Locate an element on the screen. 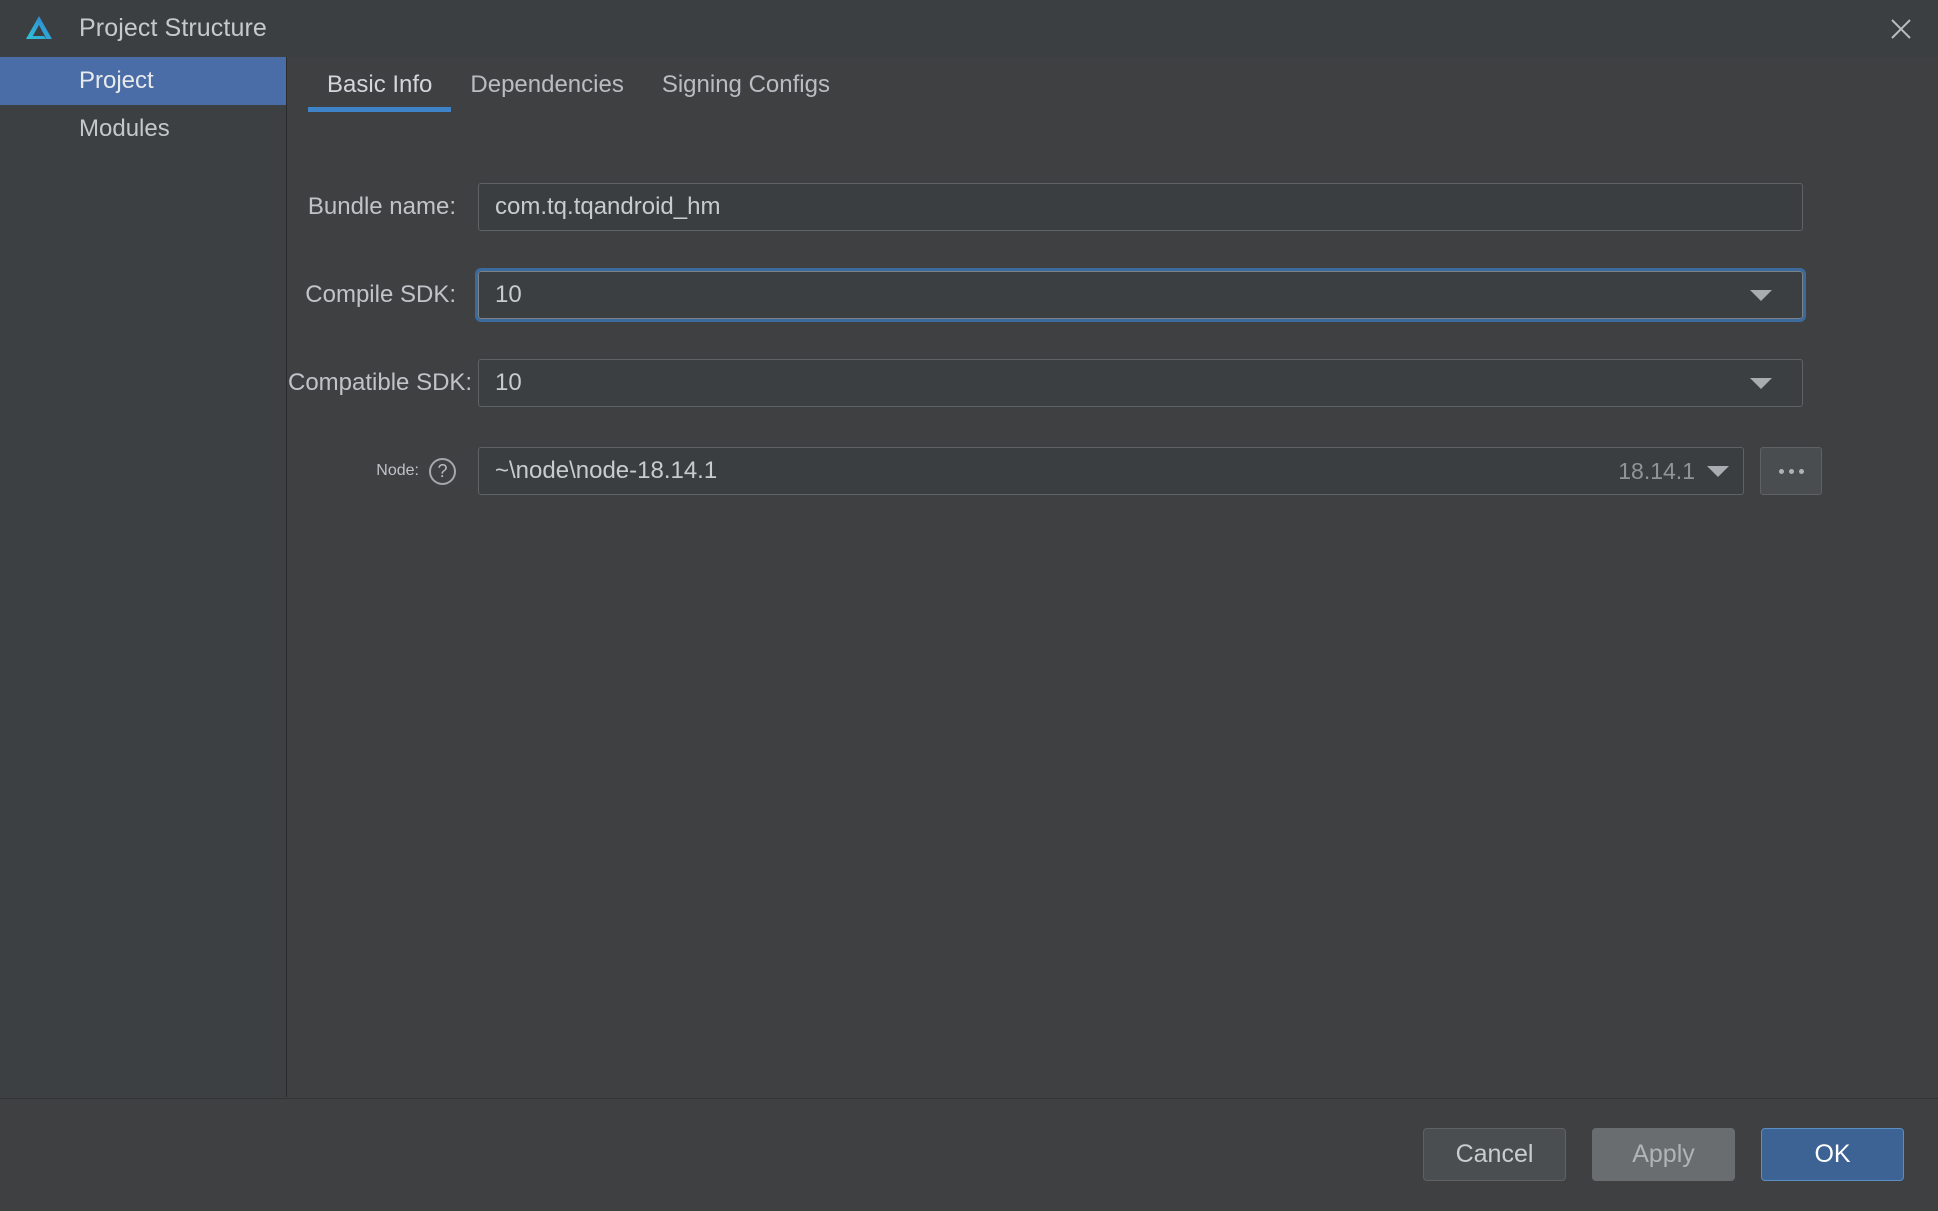  node-label: Node: is located at coordinates (397, 470).